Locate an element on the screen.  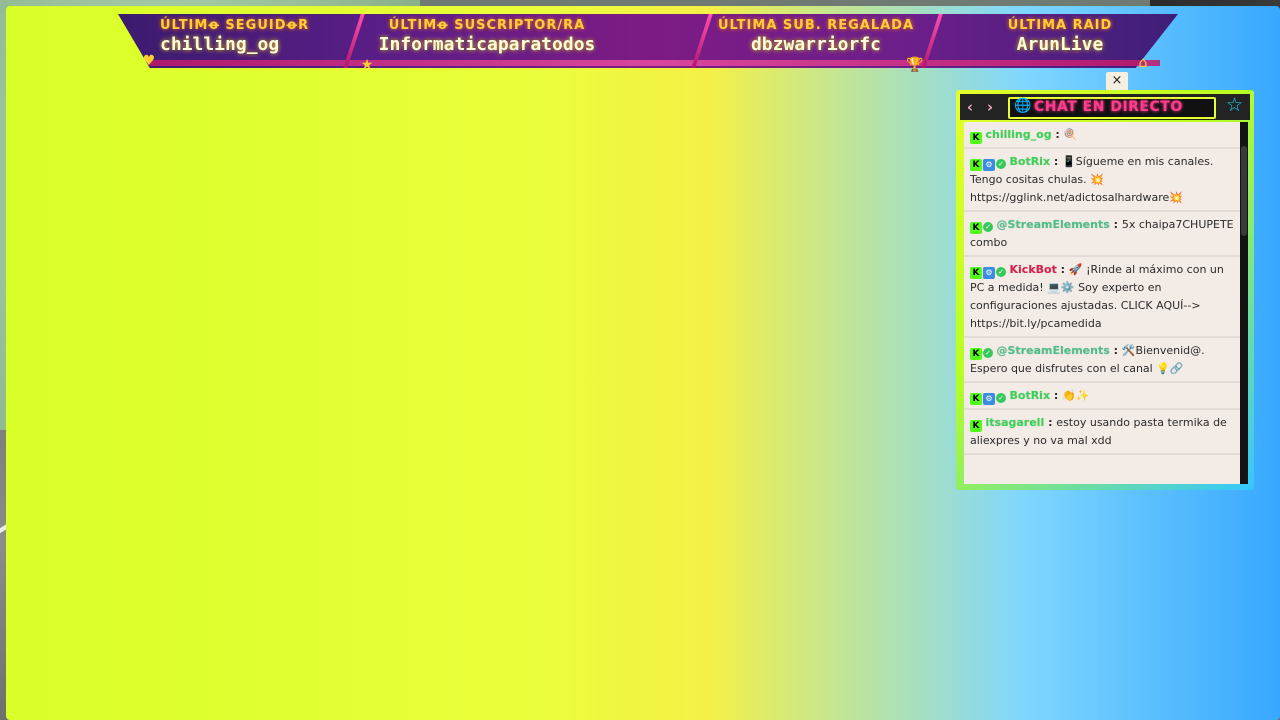
chat-title: CHAT EN DIRECTO is located at coordinates (1108, 107).